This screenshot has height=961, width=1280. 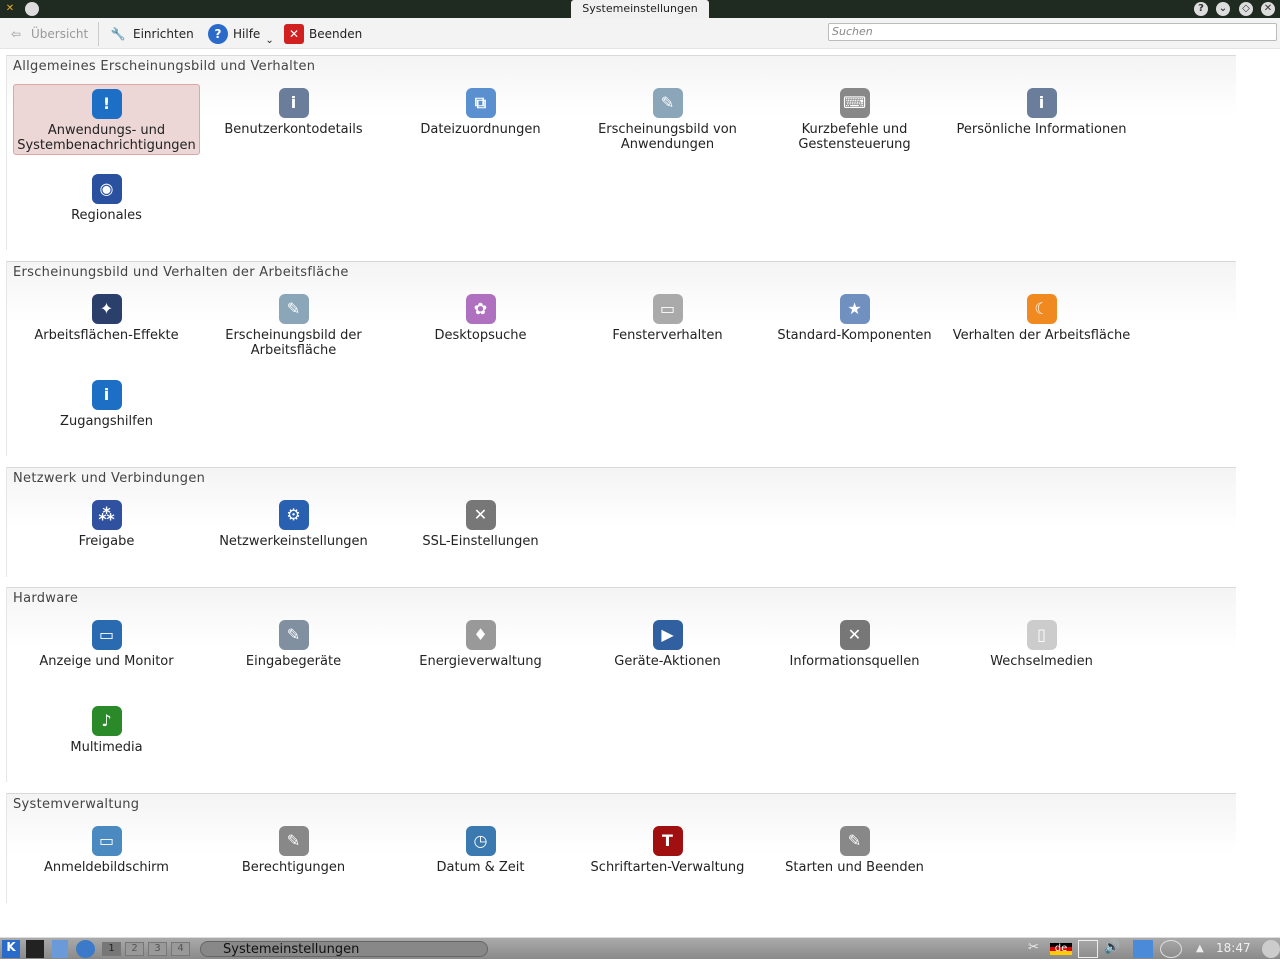 I want to click on module-item: ✦ Arbeitsflächen-Effekte, so click(x=106, y=325).